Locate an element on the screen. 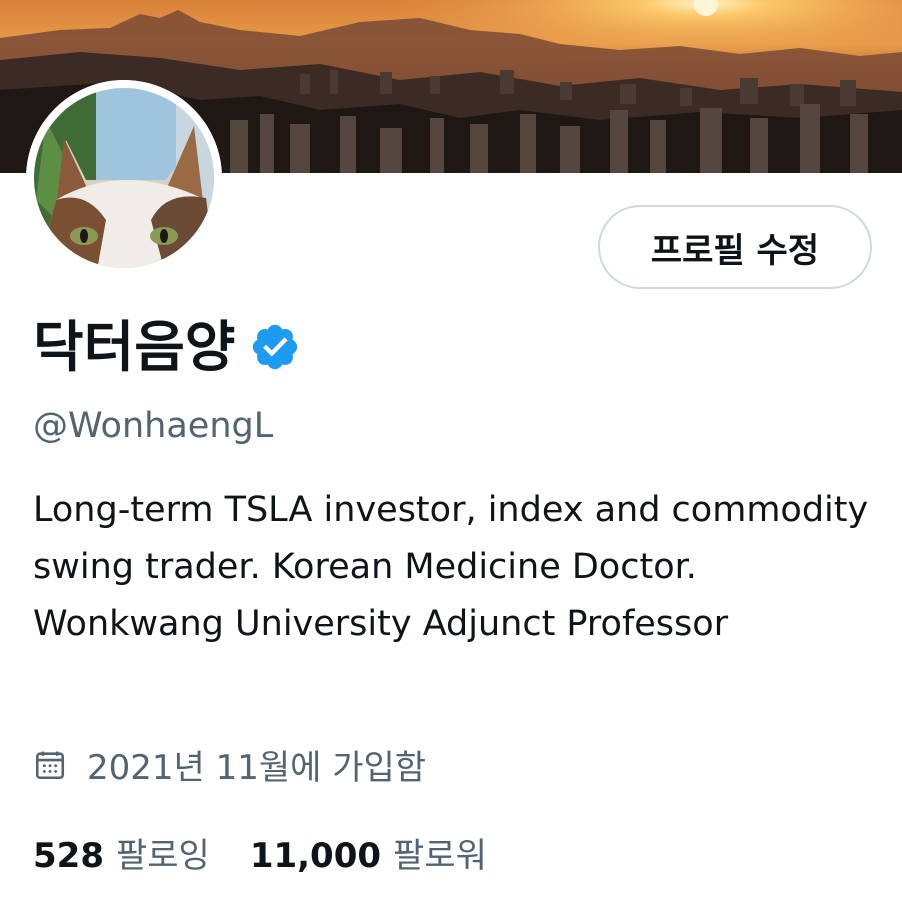 Image resolution: width=902 pixels, height=918 pixels. follow-stats: 528 팔로잉 11,000 팔로워 is located at coordinates (280, 852).